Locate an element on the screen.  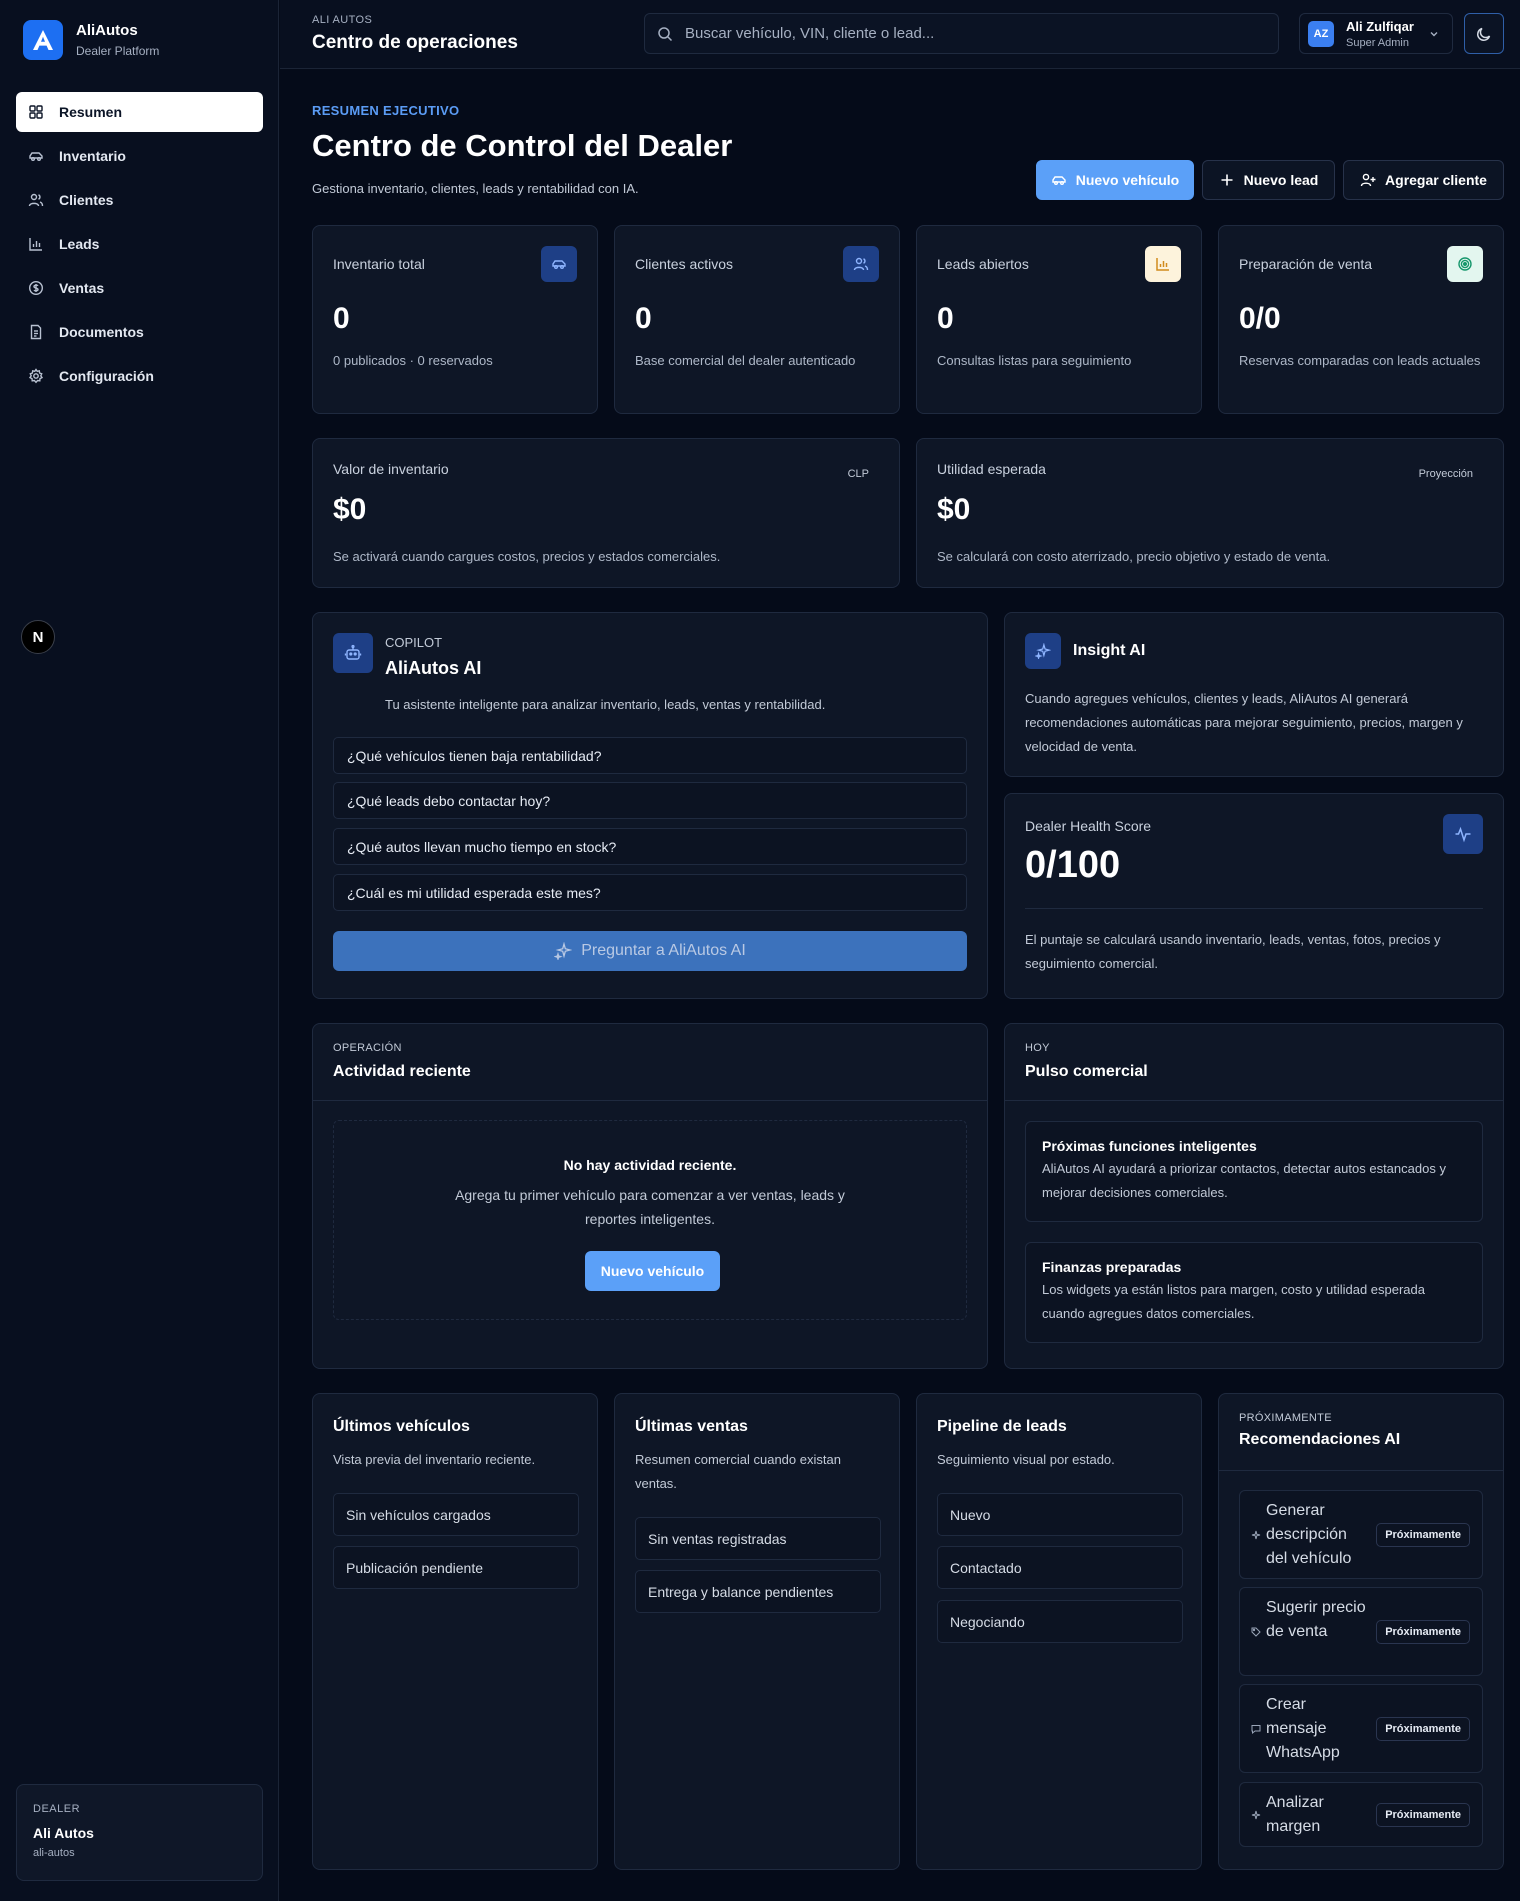
theme-toggle-button is located at coordinates (1484, 33).